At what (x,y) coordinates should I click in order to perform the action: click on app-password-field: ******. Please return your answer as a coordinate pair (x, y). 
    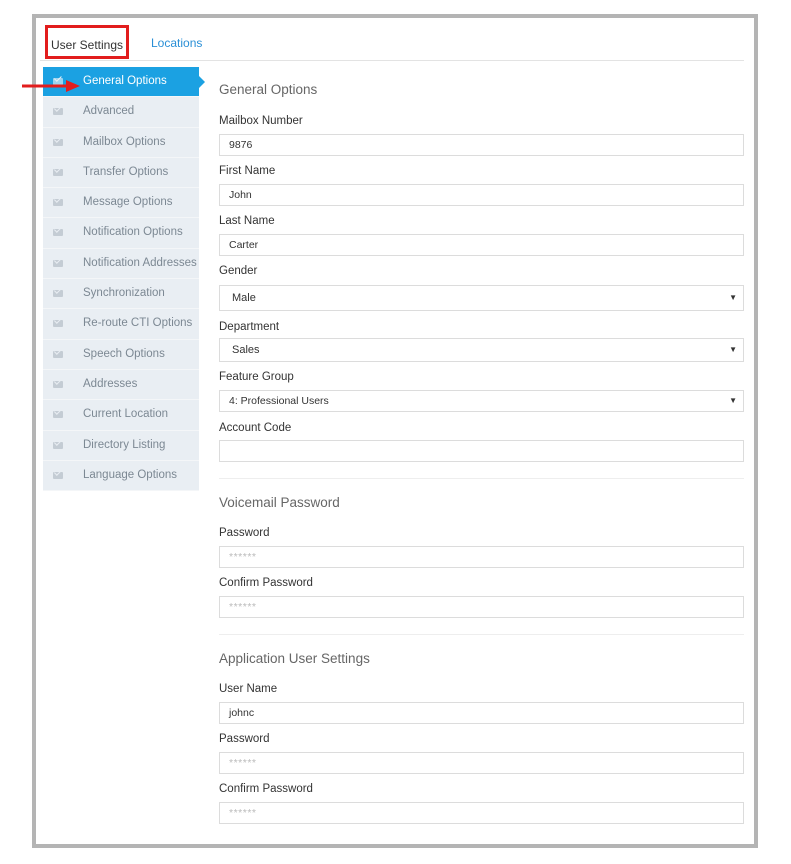
    Looking at the image, I should click on (481, 763).